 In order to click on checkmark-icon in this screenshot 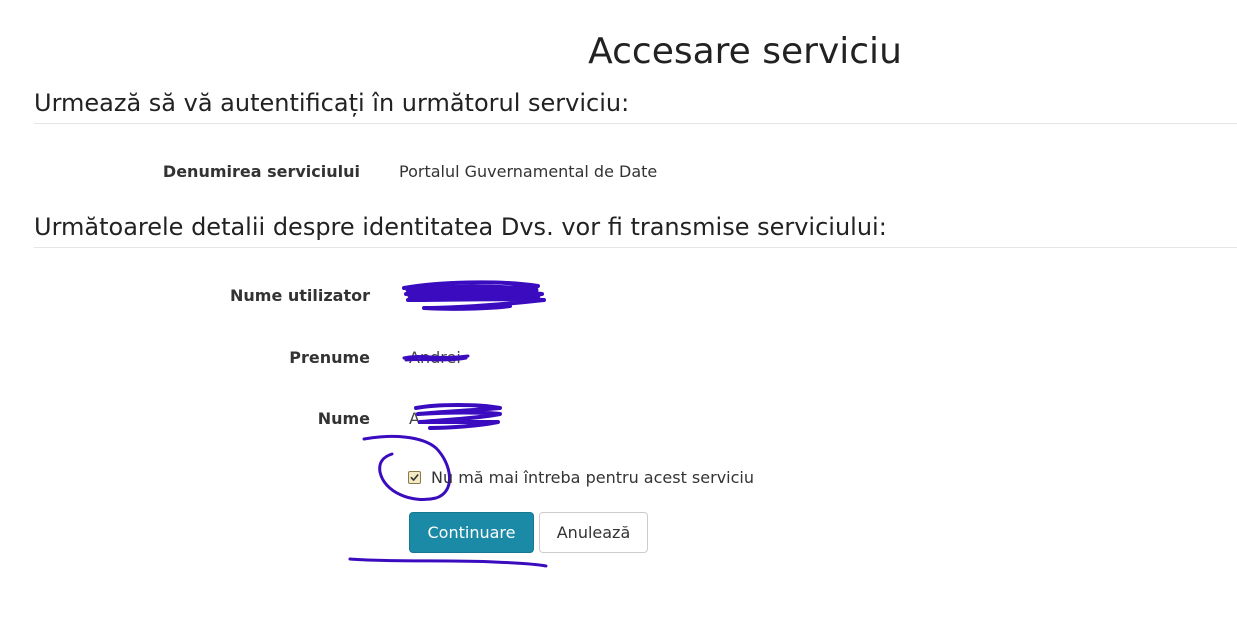, I will do `click(414, 477)`.